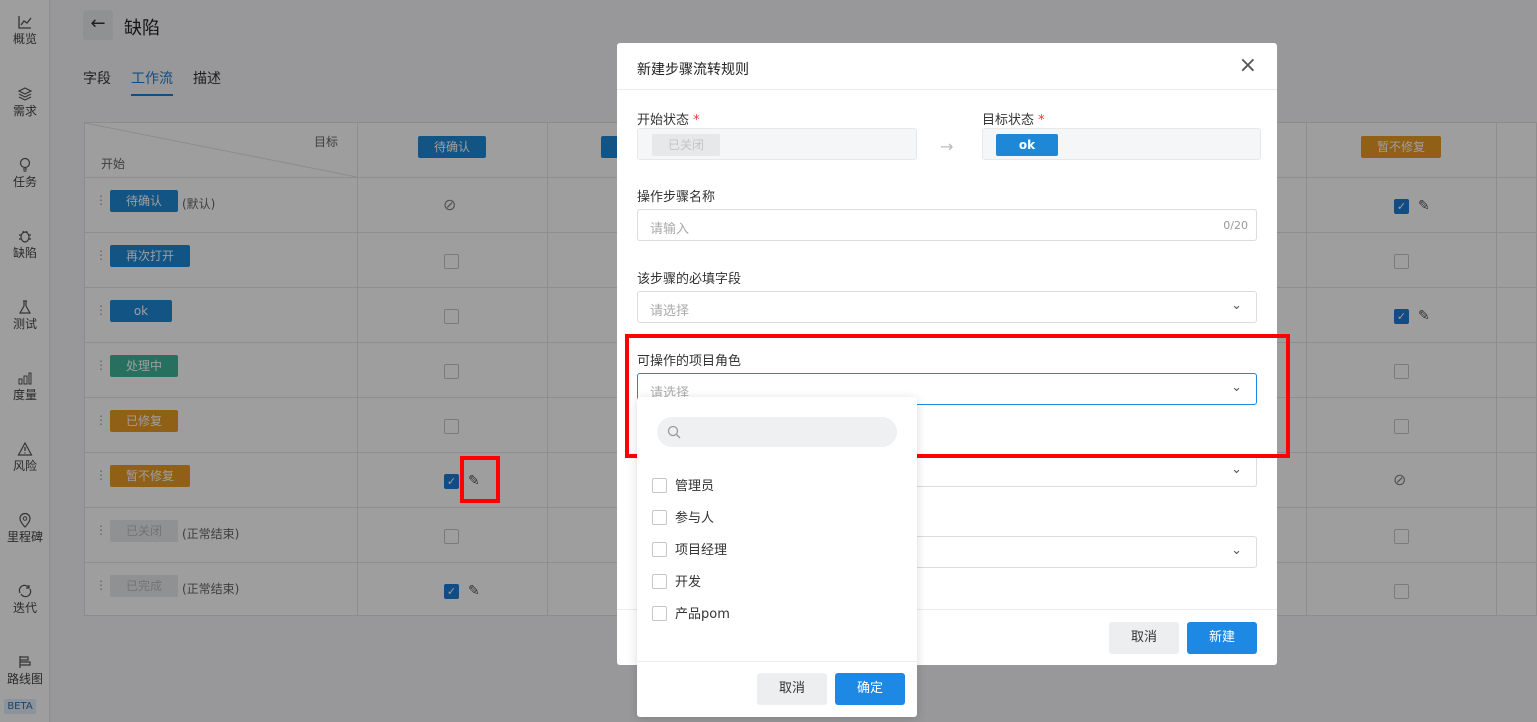  Describe the element at coordinates (683, 516) in the screenshot. I see `role-option: 参与人` at that location.